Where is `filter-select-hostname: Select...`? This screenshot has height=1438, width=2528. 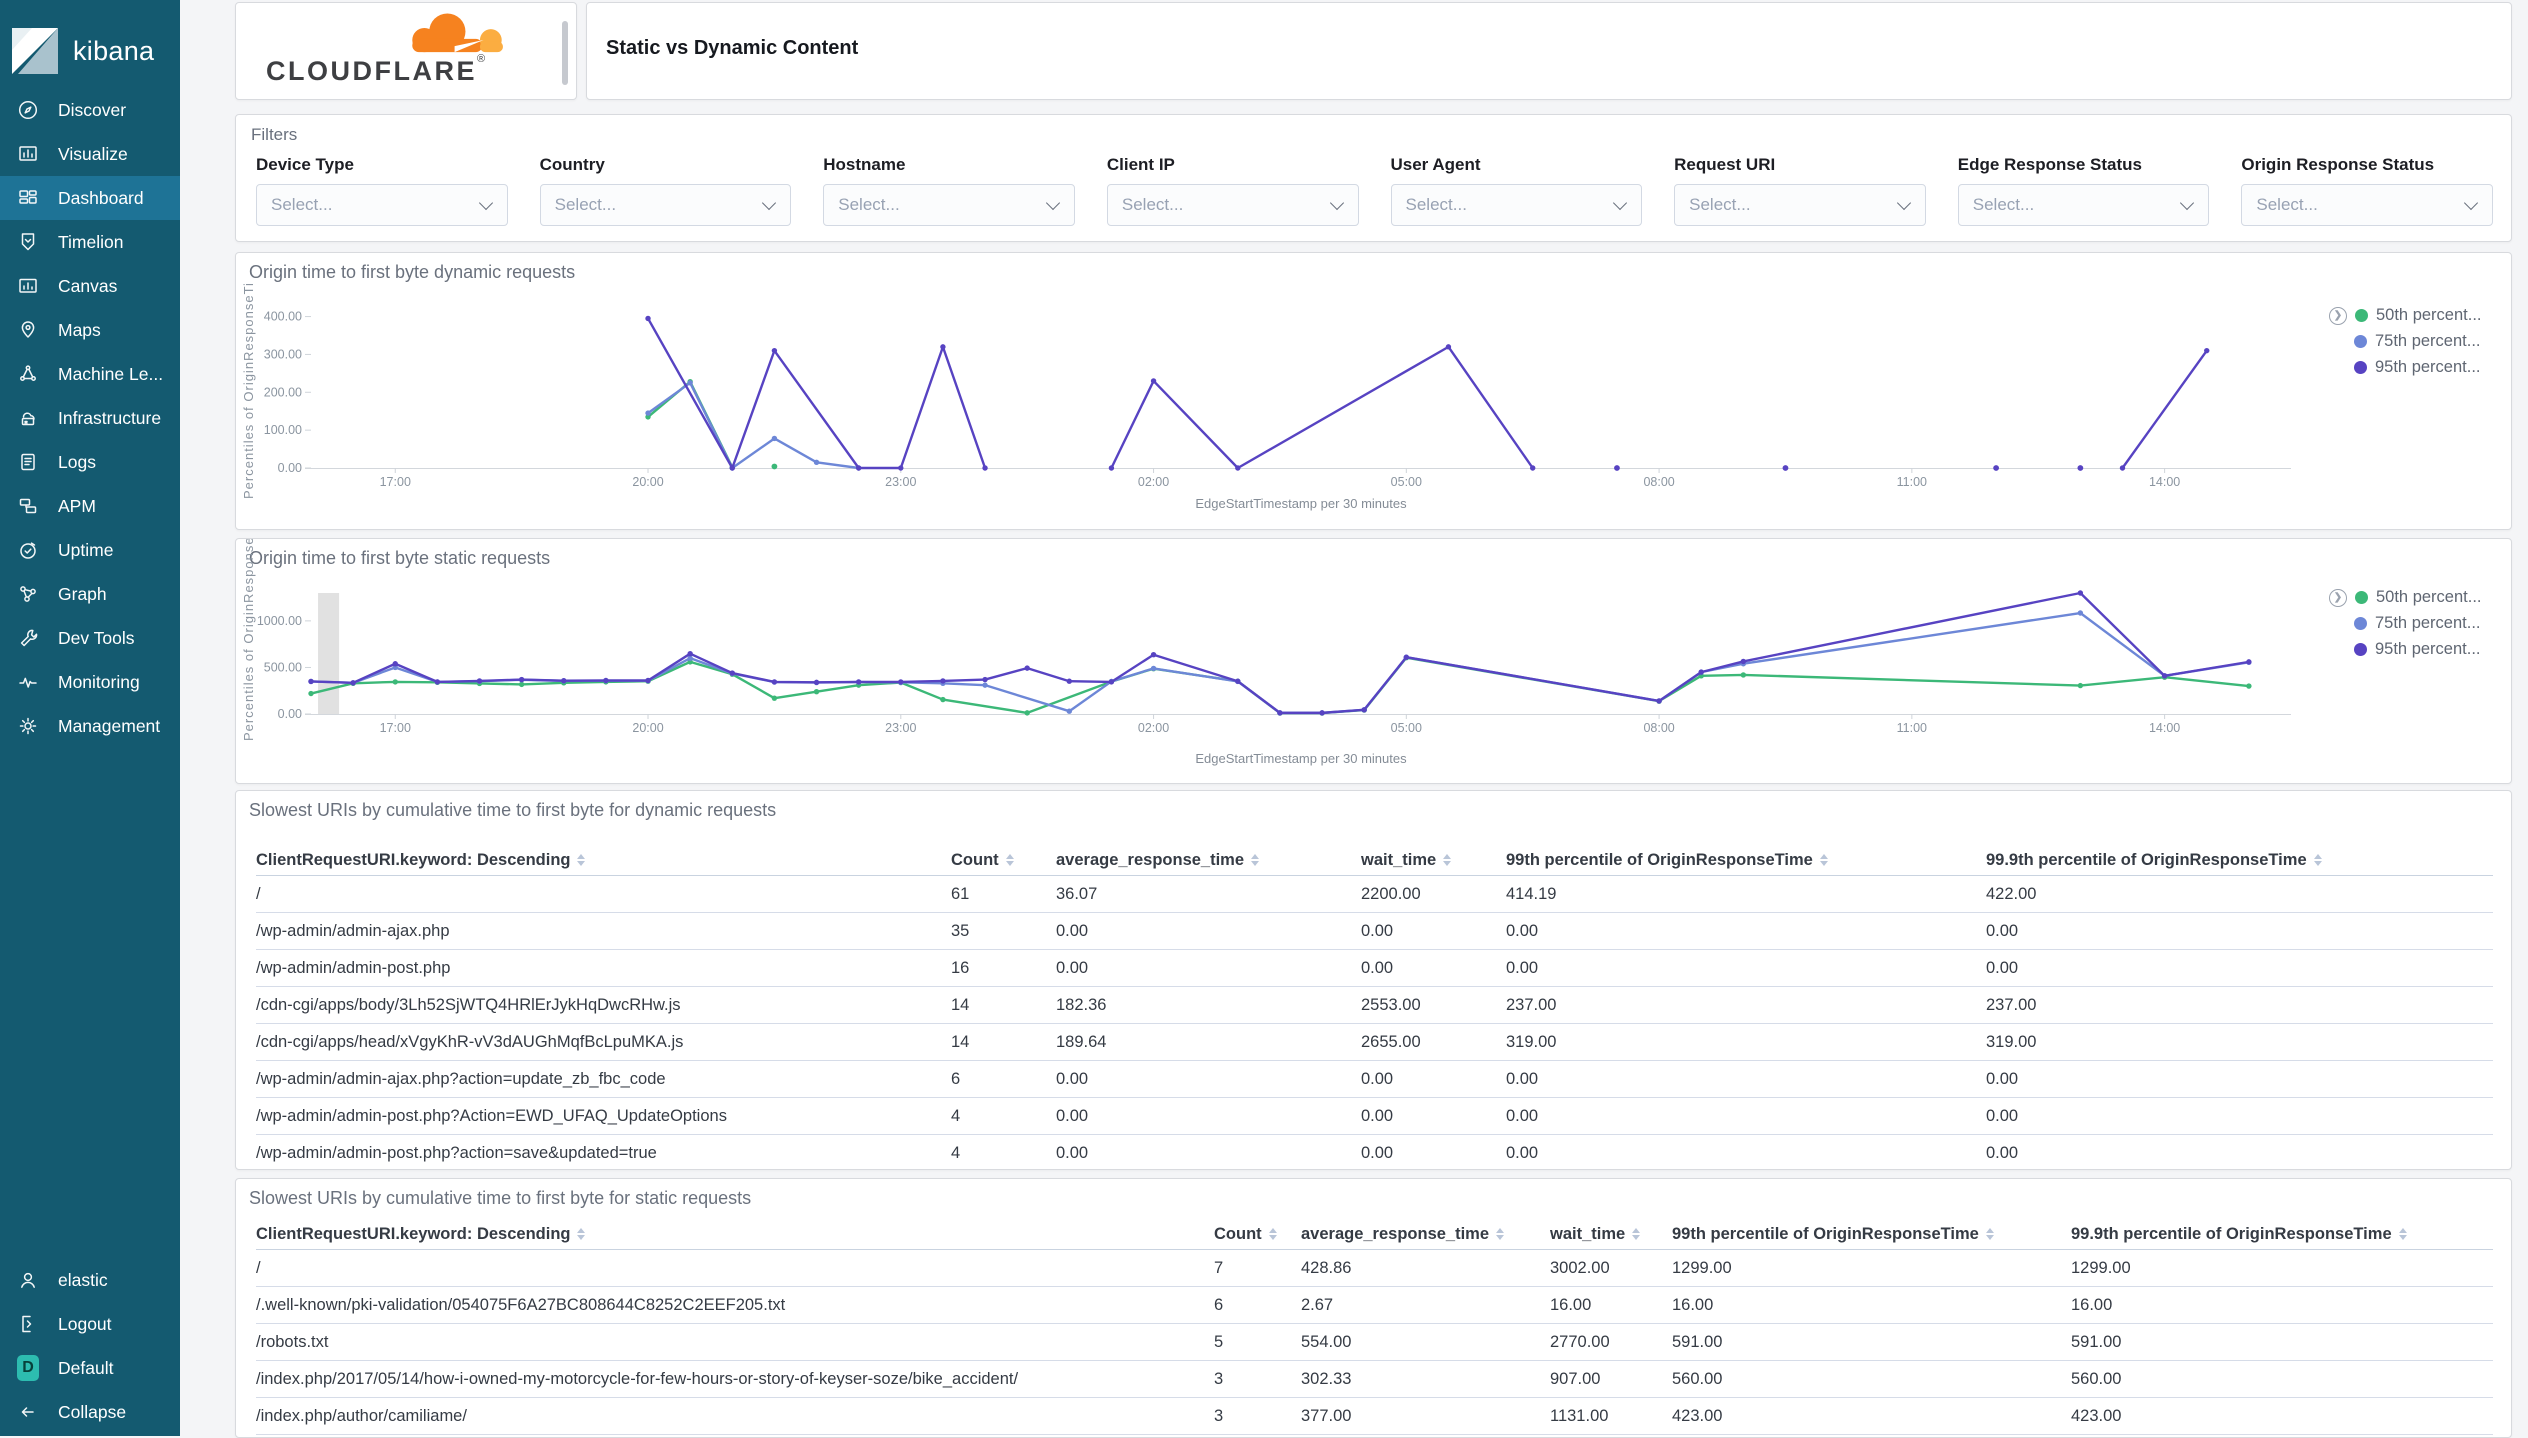 filter-select-hostname: Select... is located at coordinates (949, 205).